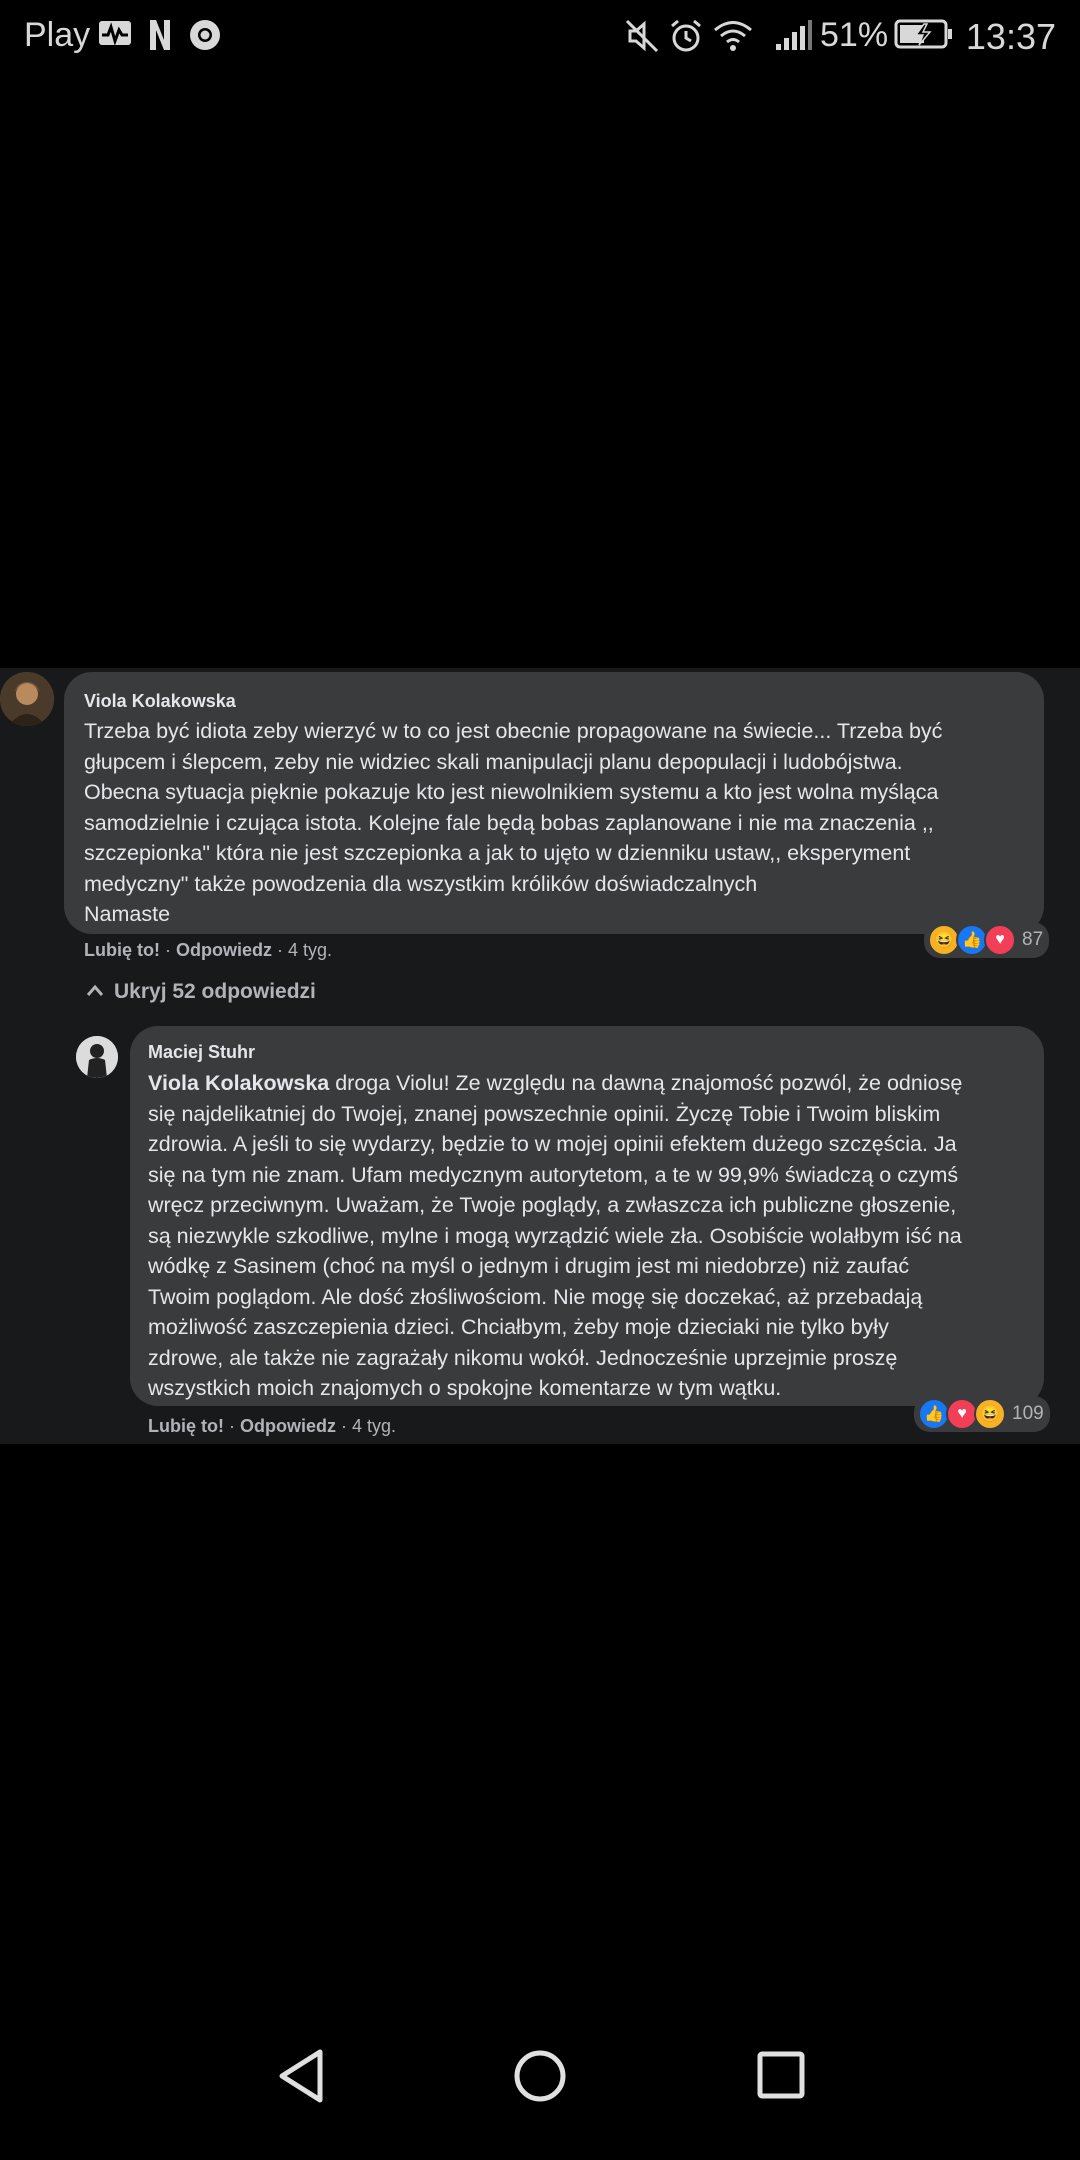  What do you see at coordinates (1000, 940) in the screenshot?
I see `love-reaction-icon: ♥` at bounding box center [1000, 940].